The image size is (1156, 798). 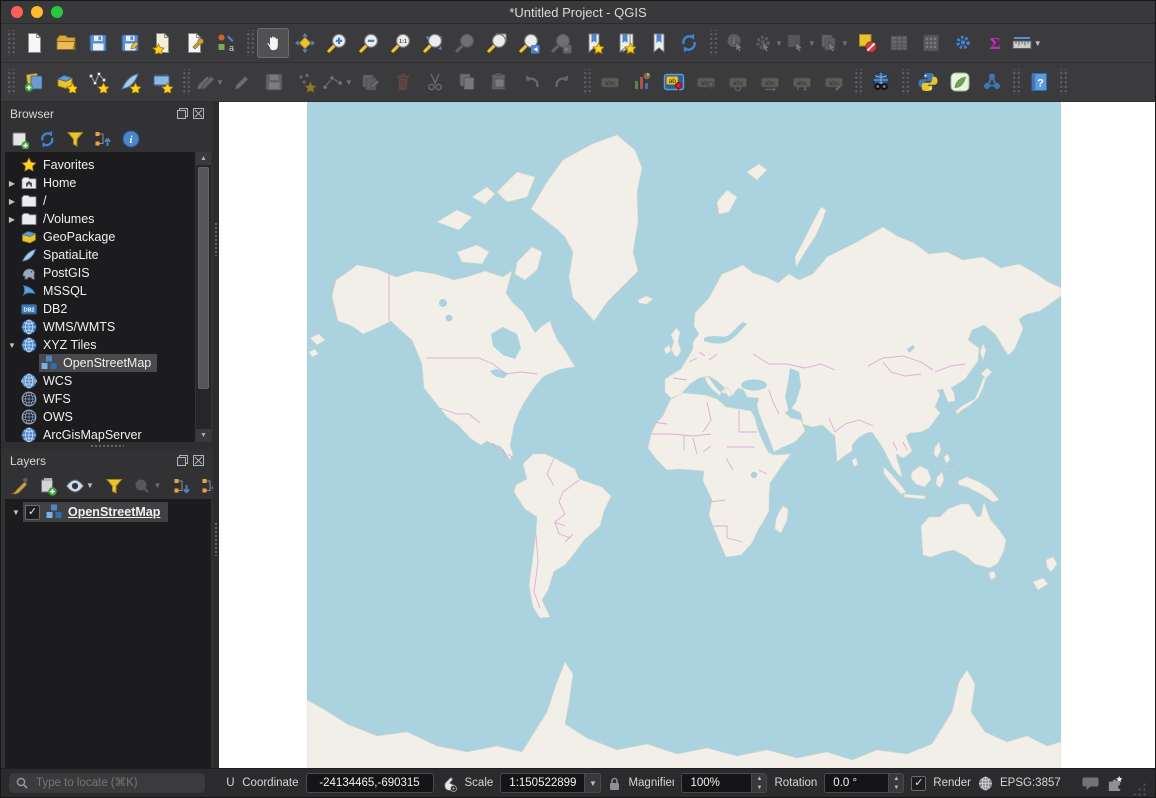 I want to click on style-manager-button: a, so click(x=226, y=43).